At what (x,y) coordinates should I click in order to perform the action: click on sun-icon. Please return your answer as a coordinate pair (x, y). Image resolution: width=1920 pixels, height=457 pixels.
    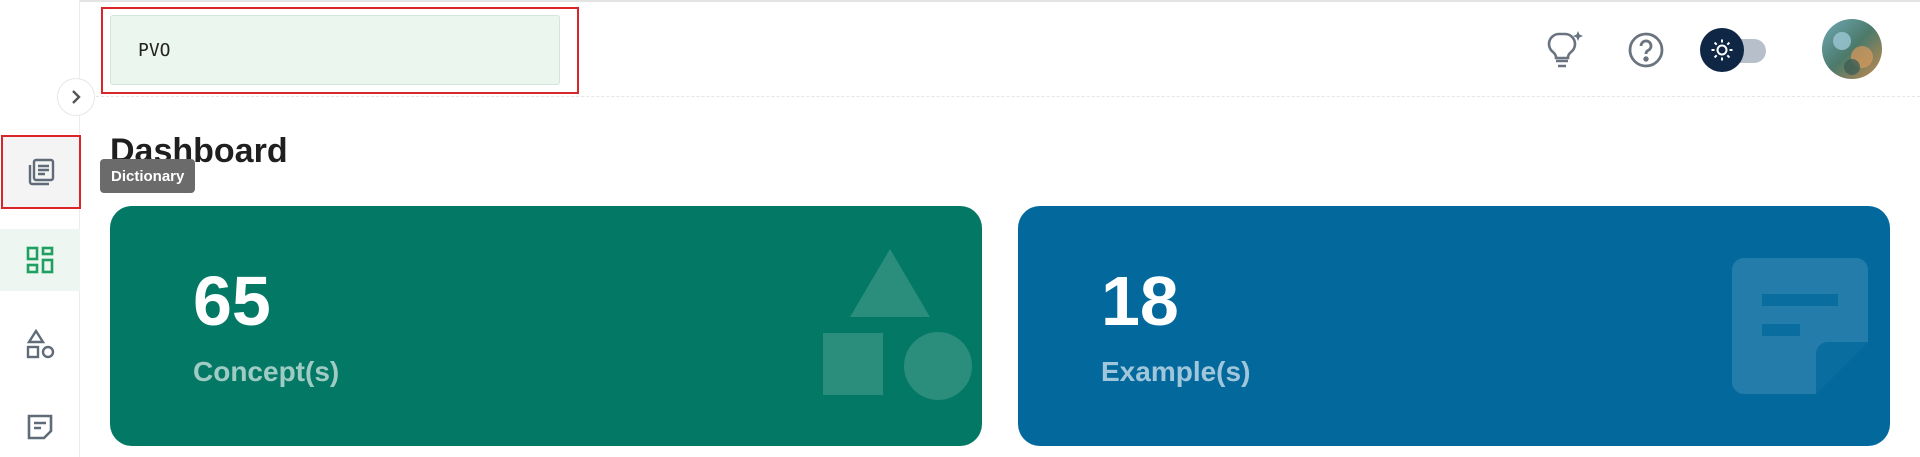
    Looking at the image, I should click on (1722, 50).